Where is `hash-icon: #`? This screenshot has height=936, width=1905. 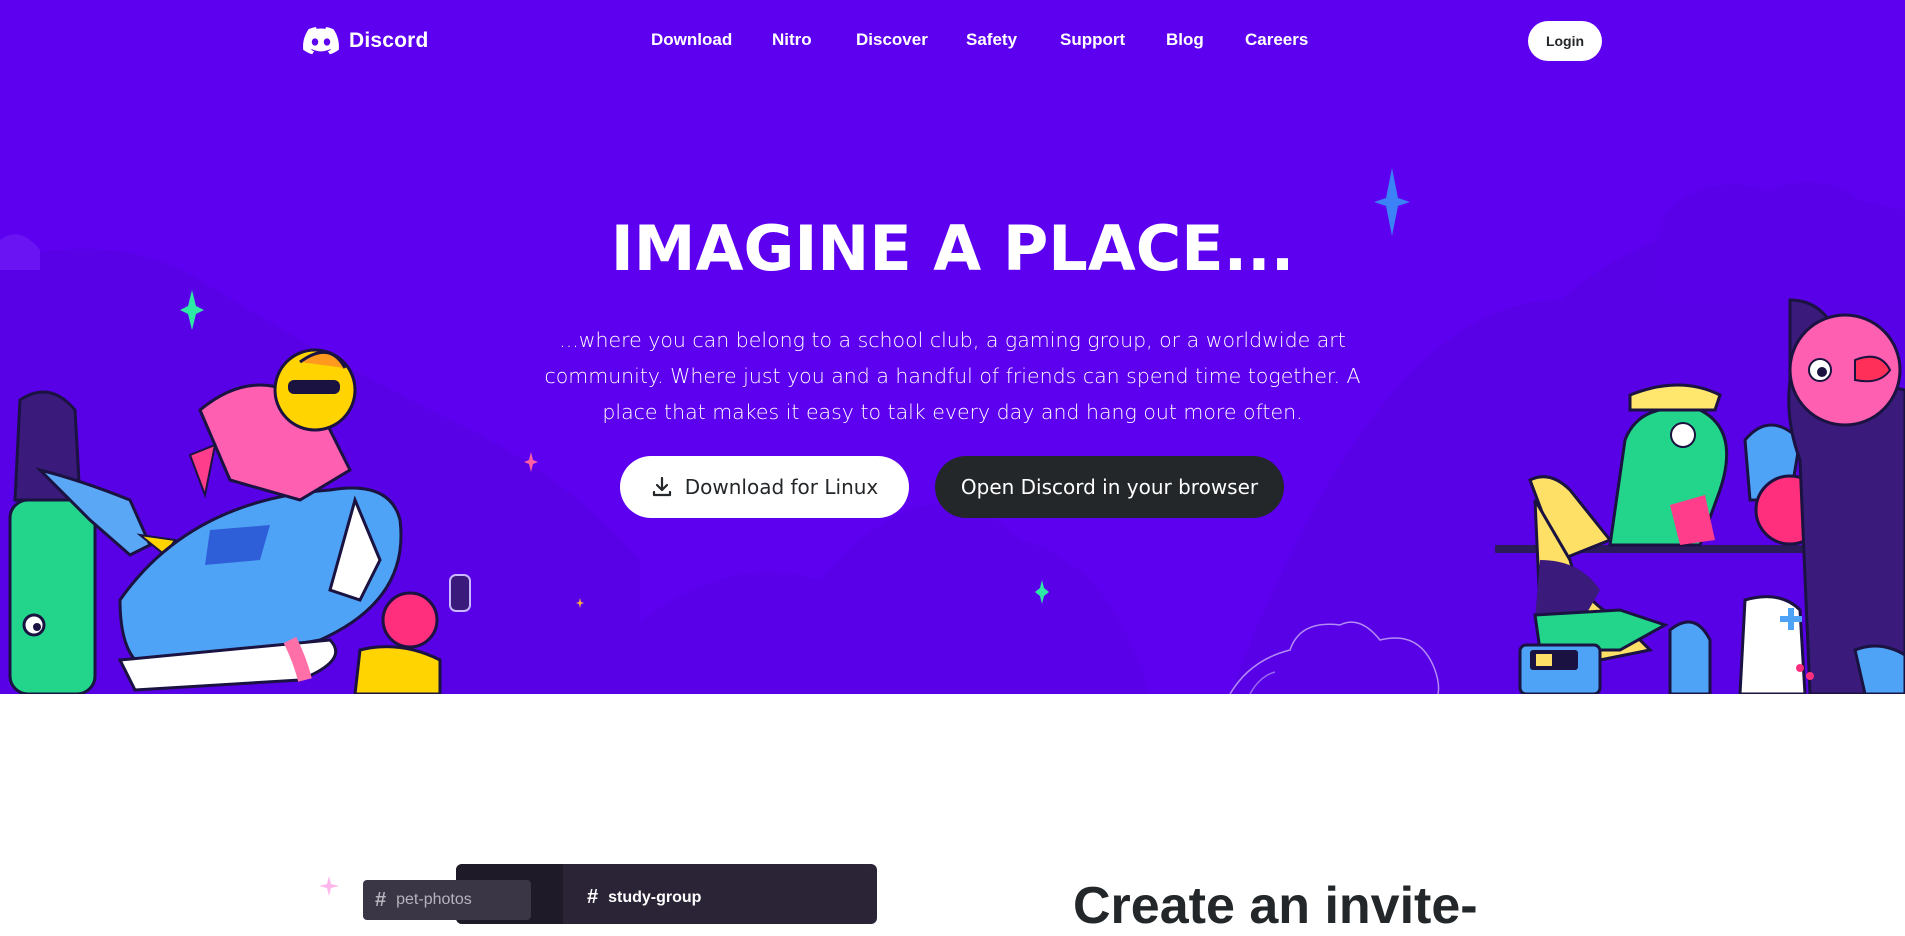 hash-icon: # is located at coordinates (381, 899).